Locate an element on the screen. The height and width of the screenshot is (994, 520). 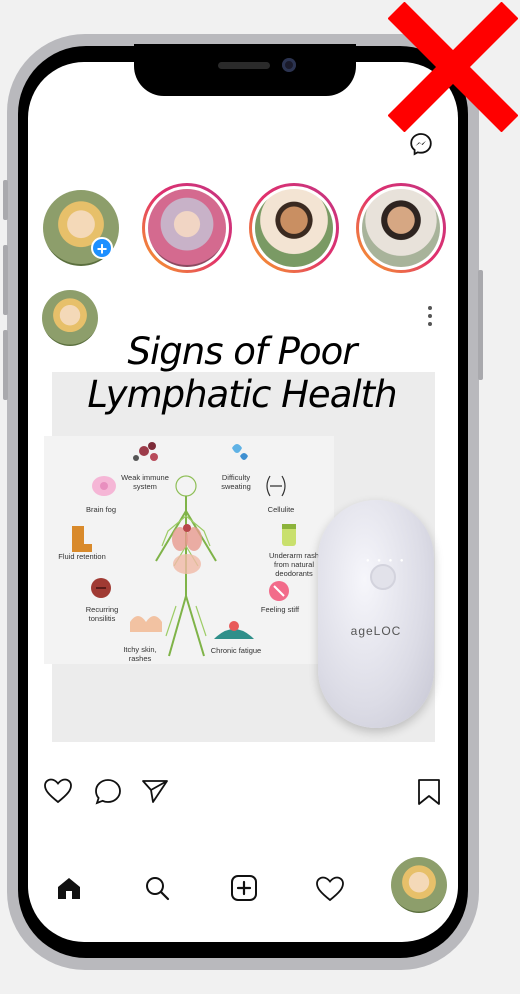
phone-notch is located at coordinates (245, 70).